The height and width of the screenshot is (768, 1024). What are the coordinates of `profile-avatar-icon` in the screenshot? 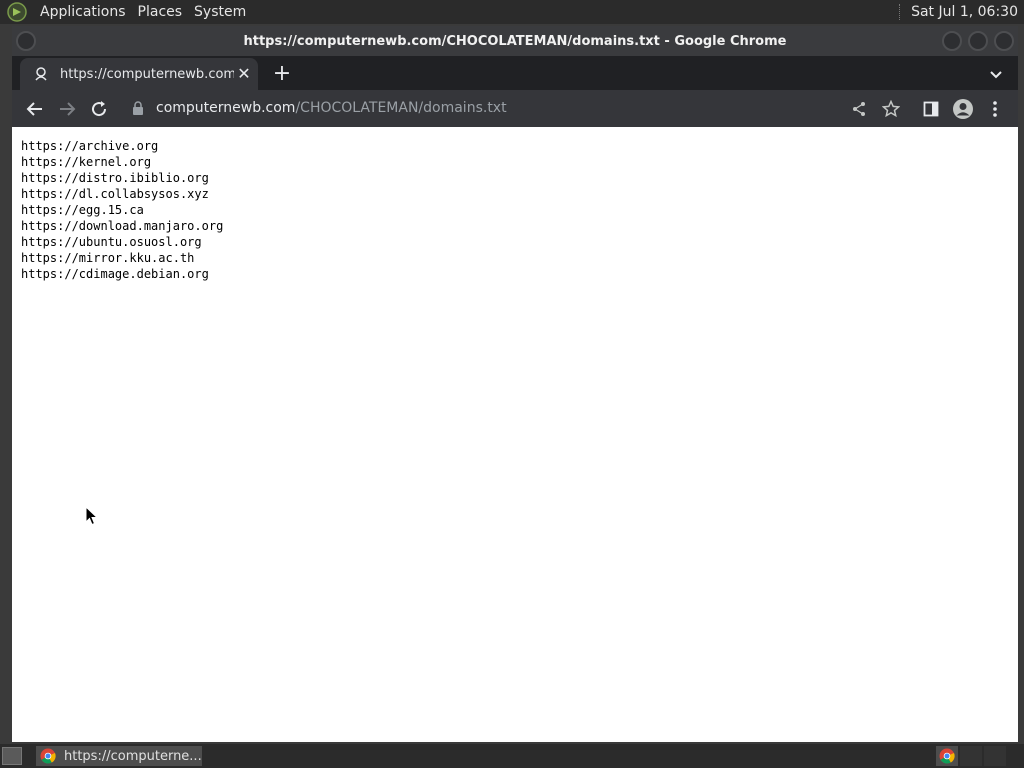 It's located at (963, 109).